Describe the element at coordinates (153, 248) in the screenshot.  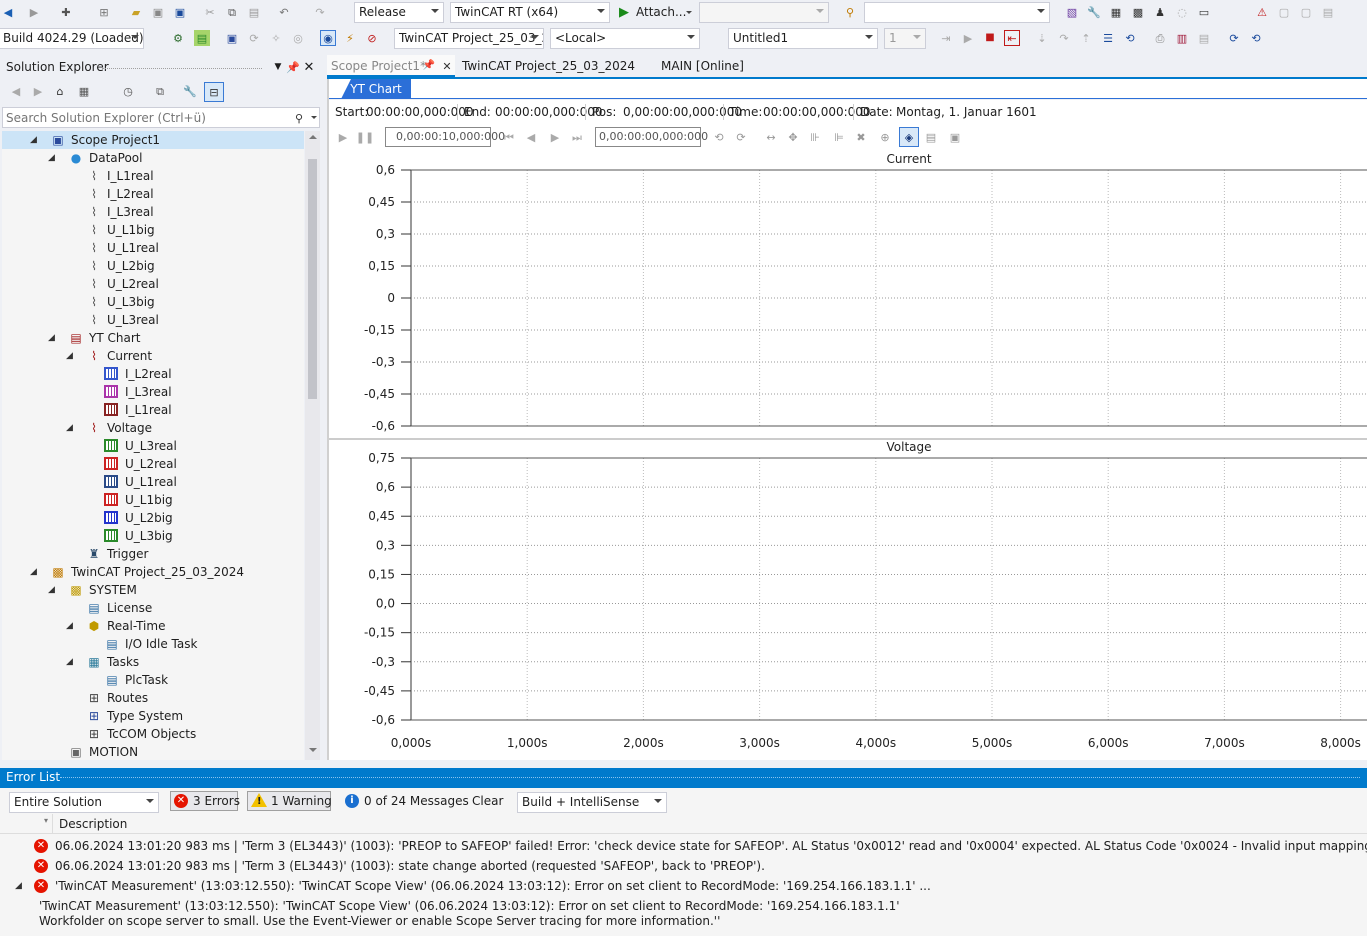
I see `tree-node: ⌇ U_L1real` at that location.